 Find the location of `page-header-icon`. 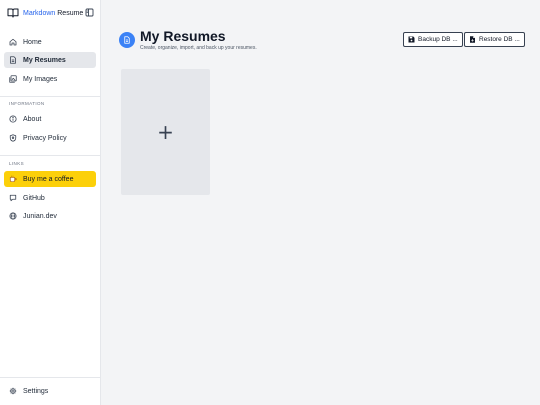

page-header-icon is located at coordinates (127, 40).